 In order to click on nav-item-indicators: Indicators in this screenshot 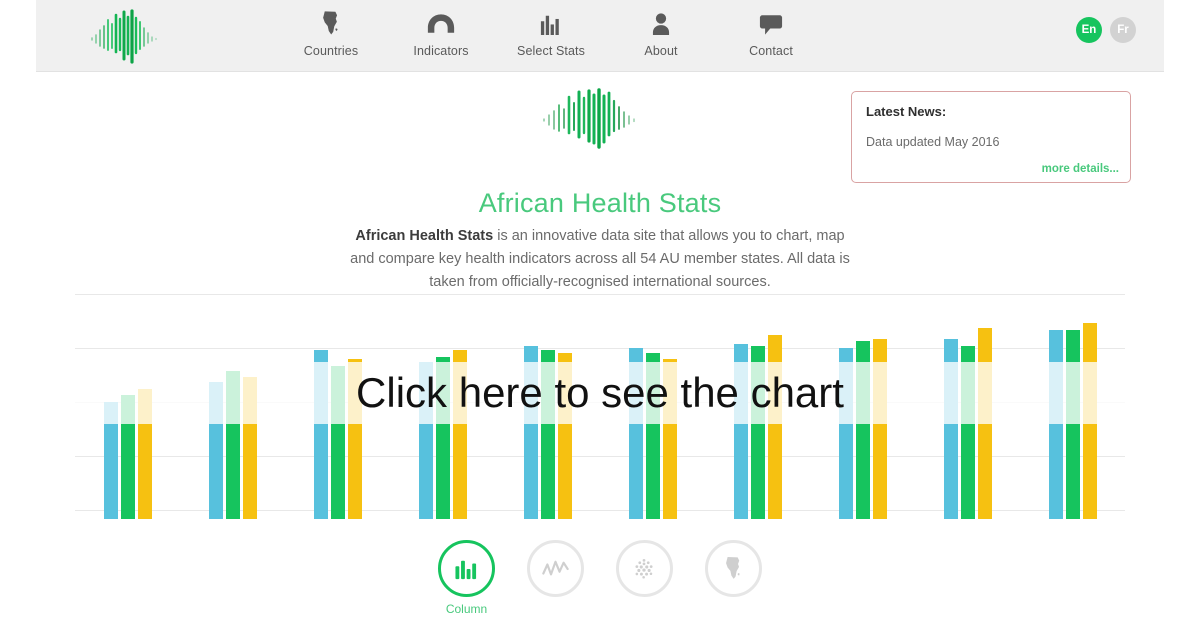, I will do `click(441, 29)`.